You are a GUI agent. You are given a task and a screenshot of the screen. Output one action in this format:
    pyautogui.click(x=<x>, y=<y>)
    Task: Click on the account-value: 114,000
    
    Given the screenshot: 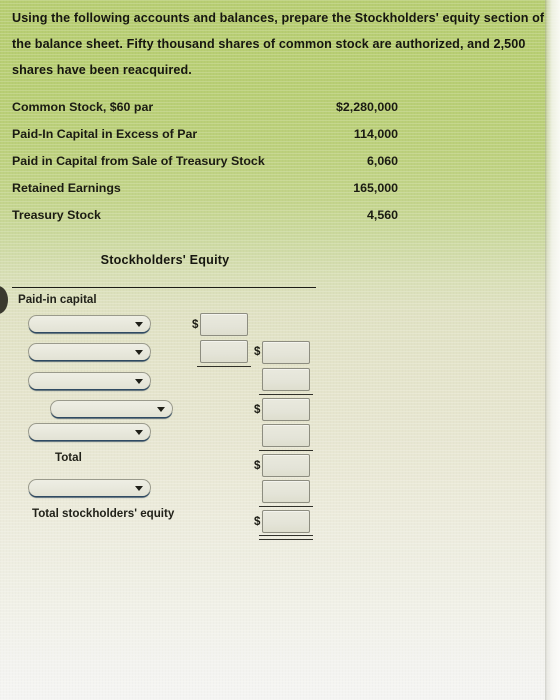 What is the action you would take?
    pyautogui.click(x=375, y=134)
    